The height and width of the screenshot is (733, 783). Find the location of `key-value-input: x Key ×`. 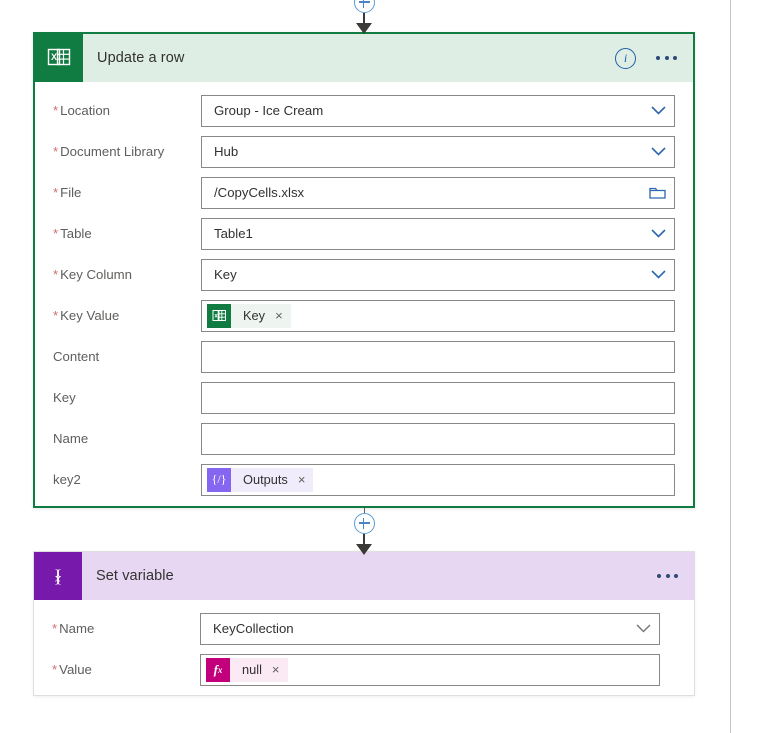

key-value-input: x Key × is located at coordinates (438, 315).